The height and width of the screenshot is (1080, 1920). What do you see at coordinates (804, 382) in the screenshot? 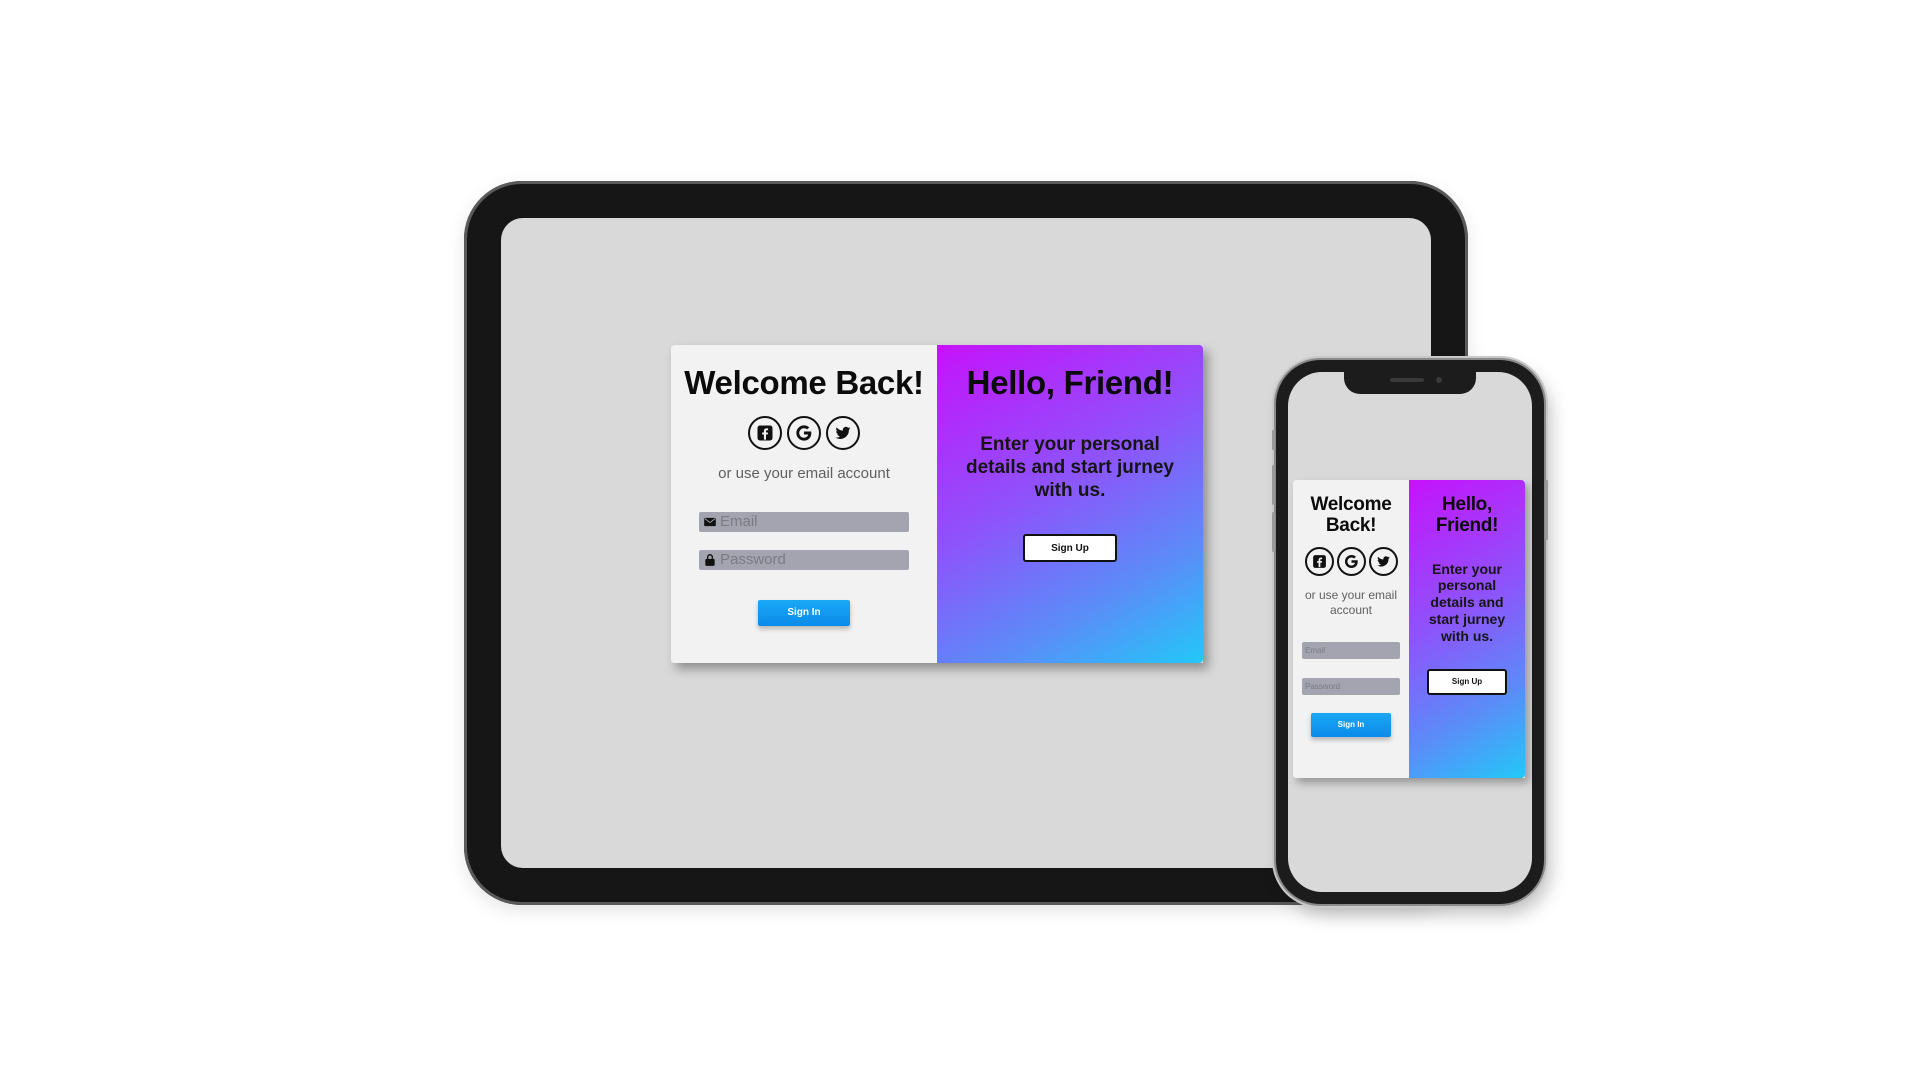
I see `sign-in-title: Welcome Back!` at bounding box center [804, 382].